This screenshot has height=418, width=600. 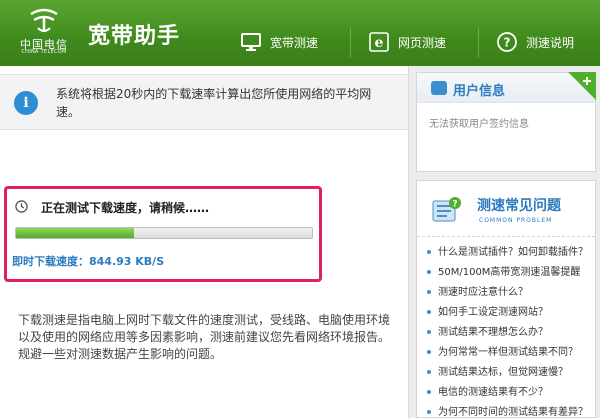 What do you see at coordinates (44, 33) in the screenshot?
I see `china-telecom-logo: 中国电信 CHINA TELECOM` at bounding box center [44, 33].